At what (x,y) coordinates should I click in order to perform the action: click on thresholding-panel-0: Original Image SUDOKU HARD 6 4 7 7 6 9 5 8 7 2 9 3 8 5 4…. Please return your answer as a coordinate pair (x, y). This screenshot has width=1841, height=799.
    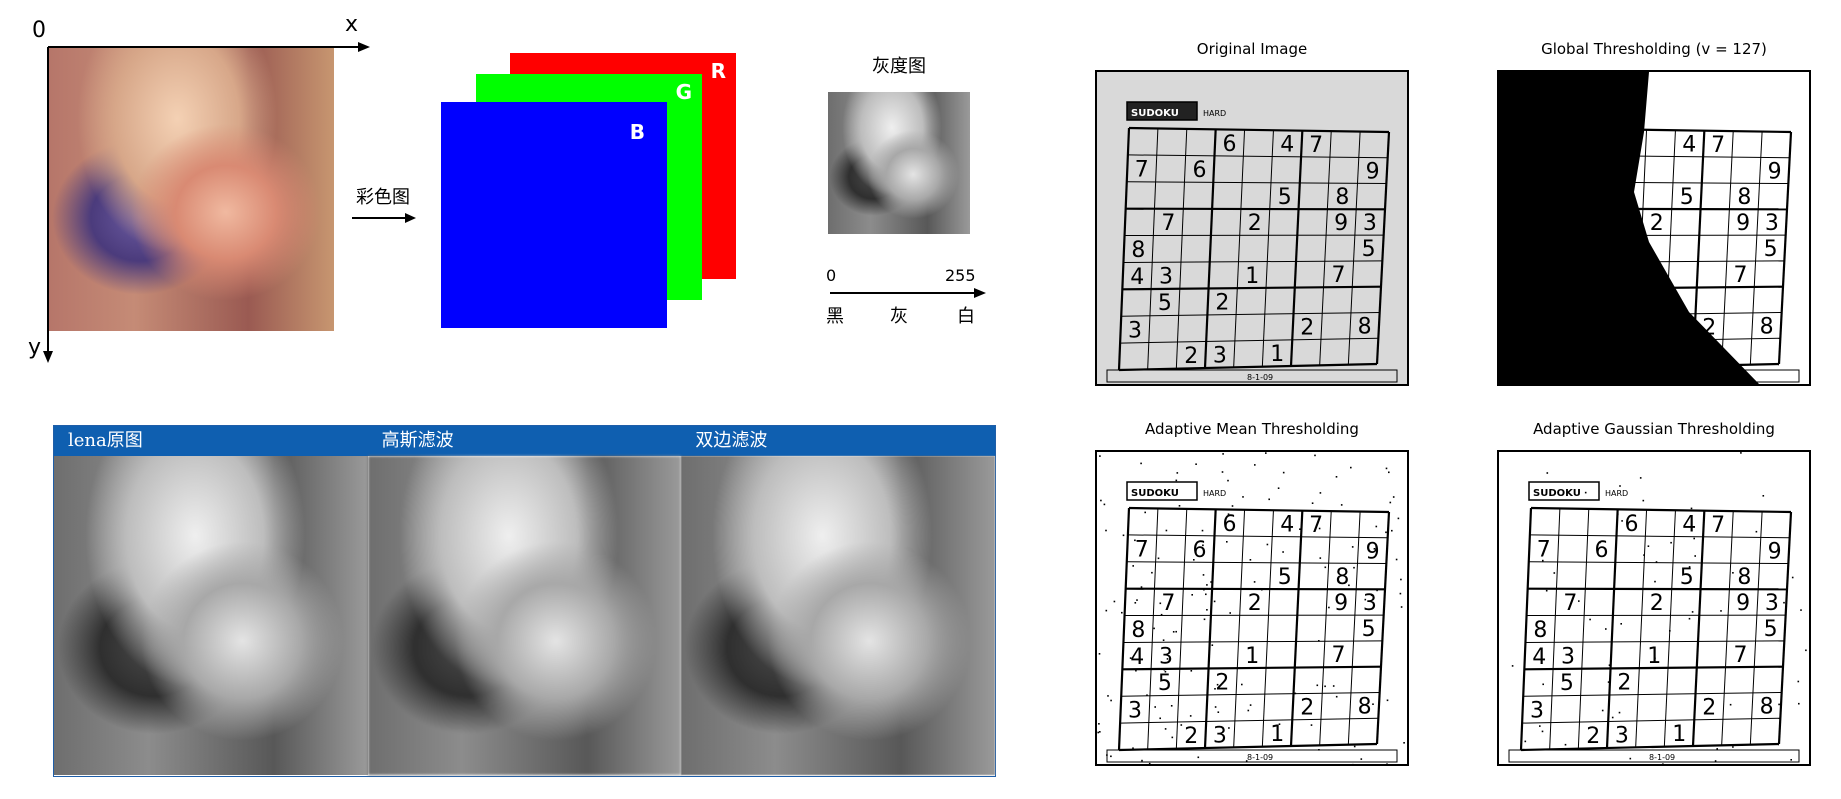
    Looking at the image, I should click on (1252, 213).